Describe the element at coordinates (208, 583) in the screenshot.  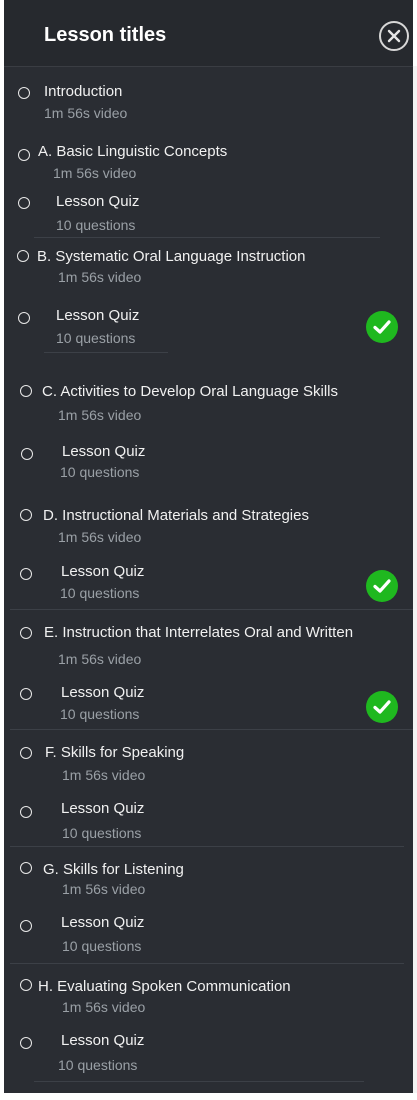
I see `lesson-quiz-d: Lesson Quiz 10 questions` at that location.